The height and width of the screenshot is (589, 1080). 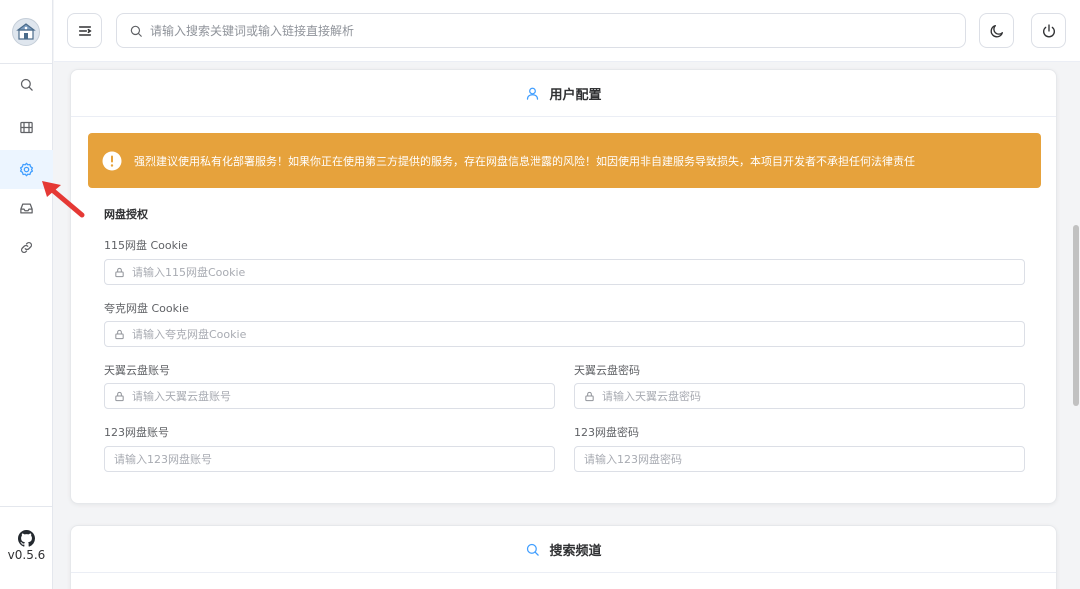 I want to click on global-search, so click(x=541, y=30).